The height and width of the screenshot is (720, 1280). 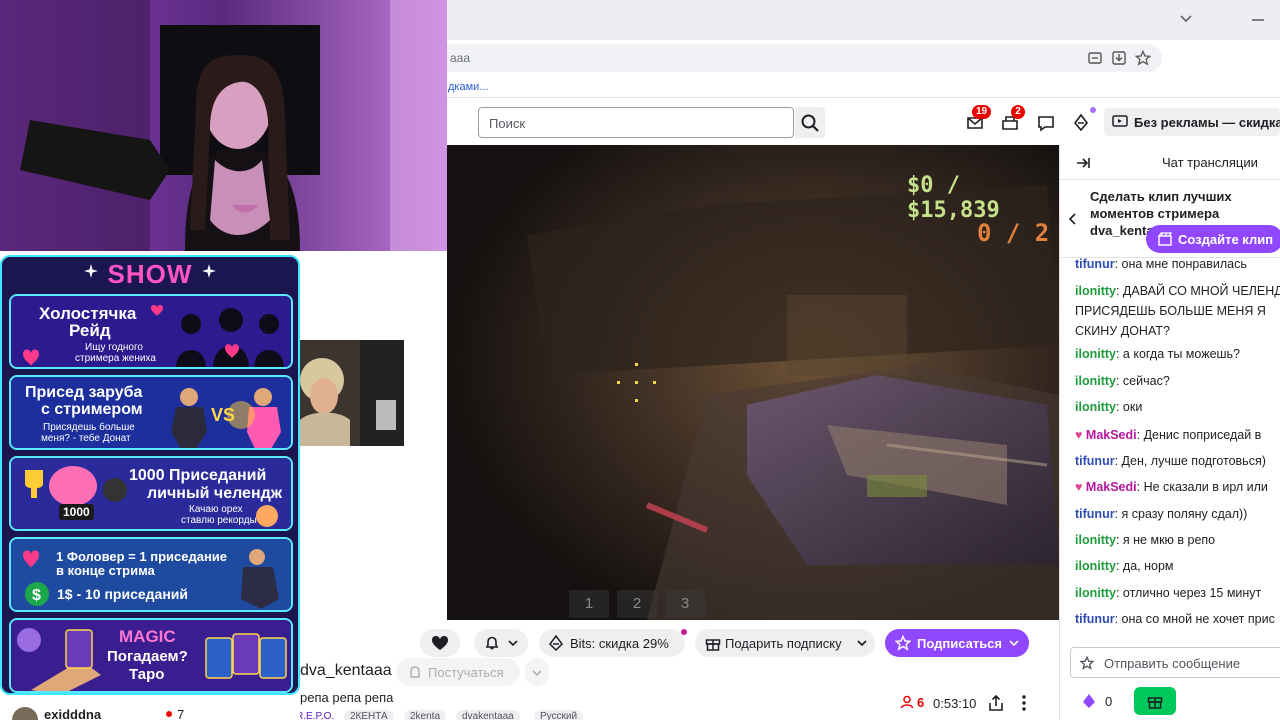 I want to click on search-button, so click(x=810, y=122).